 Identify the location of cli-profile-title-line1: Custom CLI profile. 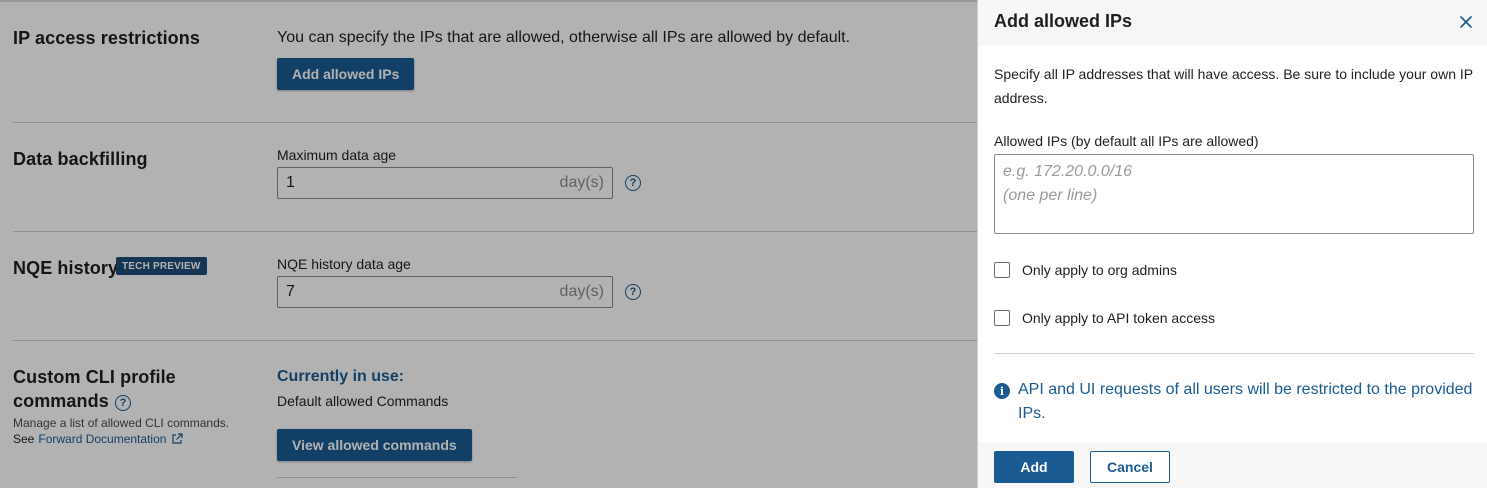
(94, 377).